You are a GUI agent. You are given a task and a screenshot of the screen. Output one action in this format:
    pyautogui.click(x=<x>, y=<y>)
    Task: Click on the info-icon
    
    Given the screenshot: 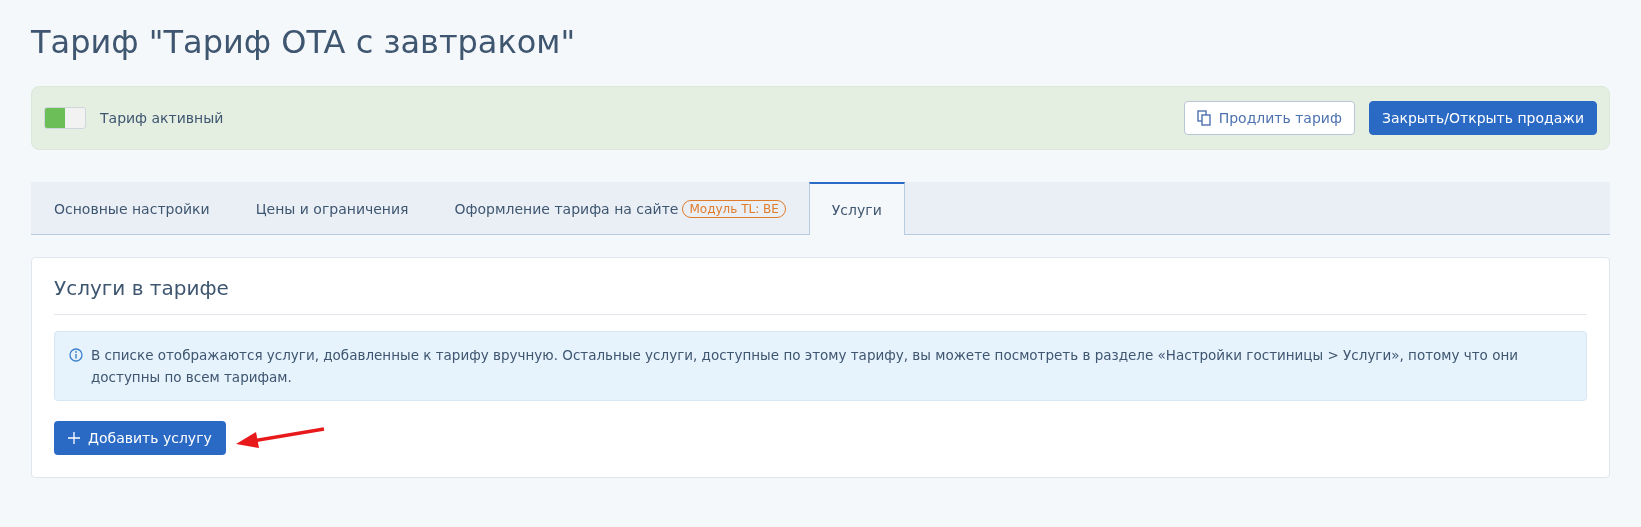 What is the action you would take?
    pyautogui.click(x=76, y=355)
    